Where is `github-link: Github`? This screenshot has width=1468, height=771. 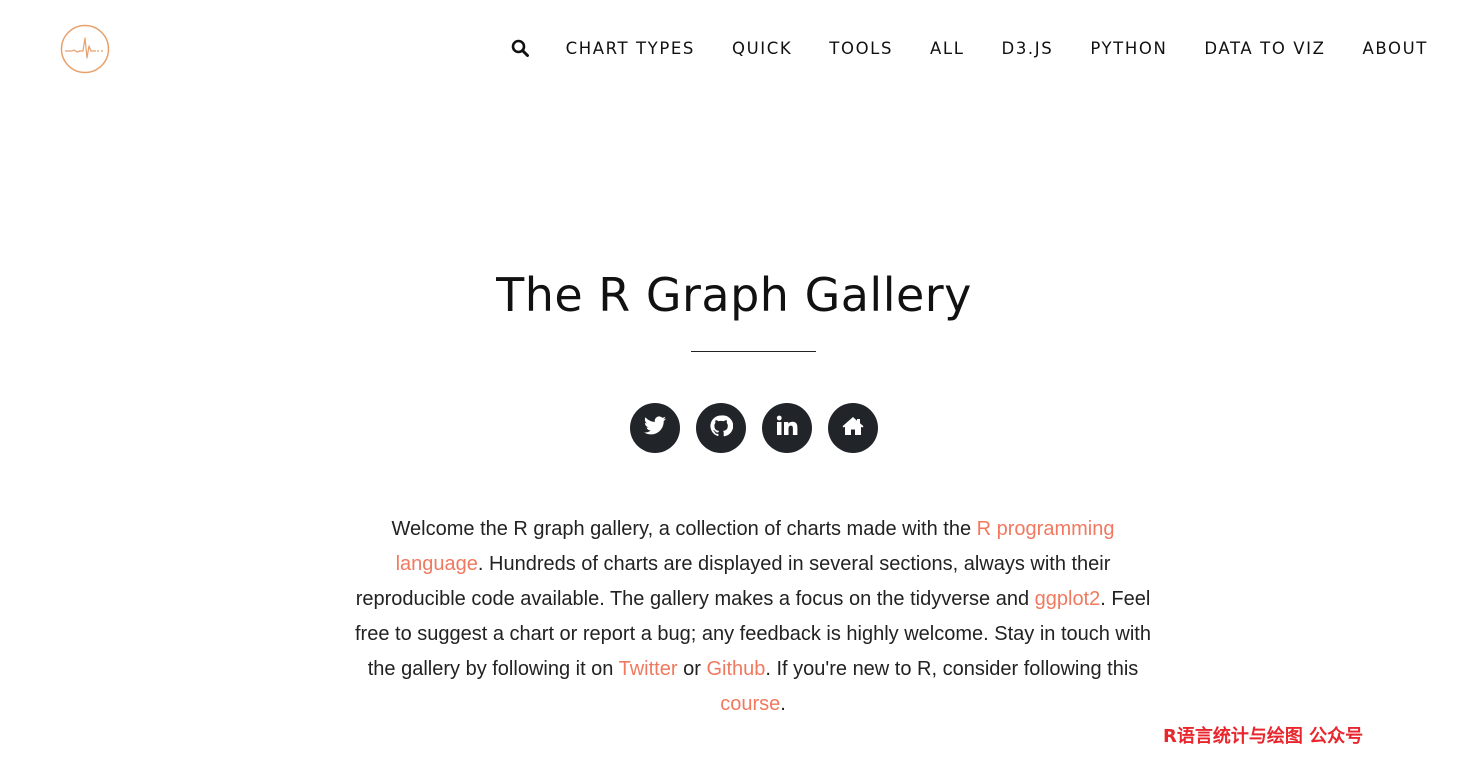
github-link: Github is located at coordinates (735, 669).